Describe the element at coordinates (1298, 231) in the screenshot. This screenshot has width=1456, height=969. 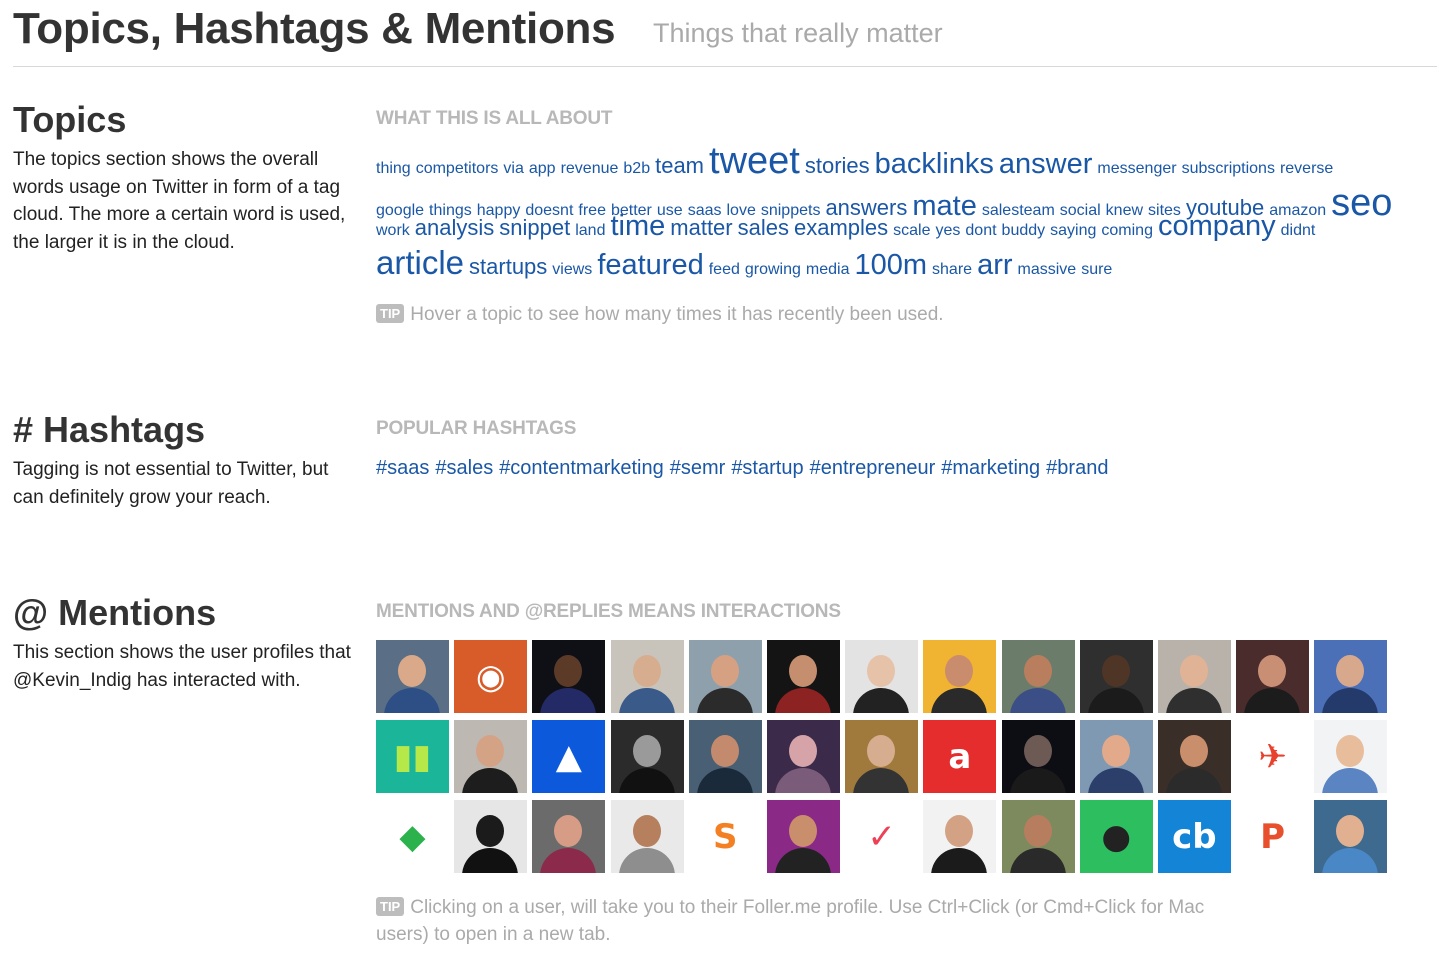
I see `topic-tag: didnt` at that location.